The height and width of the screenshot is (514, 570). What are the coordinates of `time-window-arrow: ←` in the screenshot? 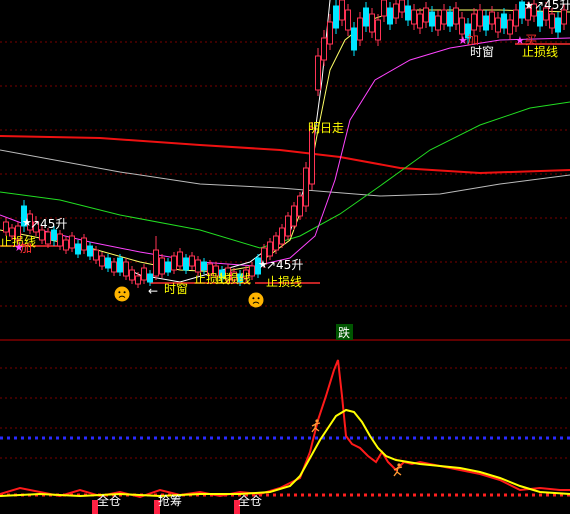 It's located at (153, 291).